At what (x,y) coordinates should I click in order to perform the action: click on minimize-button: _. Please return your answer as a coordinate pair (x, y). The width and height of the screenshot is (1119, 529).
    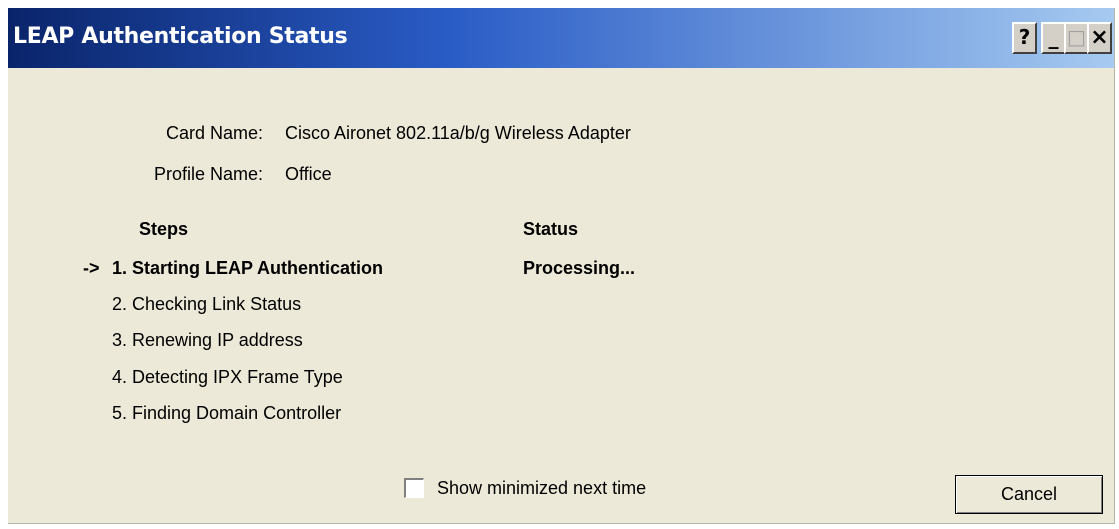
    Looking at the image, I should click on (1053, 38).